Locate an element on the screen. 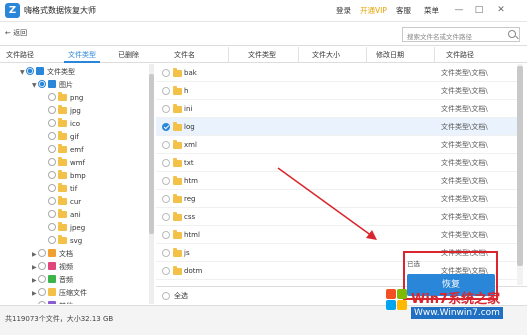 Image resolution: width=527 pixels, height=335 pixels. back-button: ← 返回 is located at coordinates (16, 33).